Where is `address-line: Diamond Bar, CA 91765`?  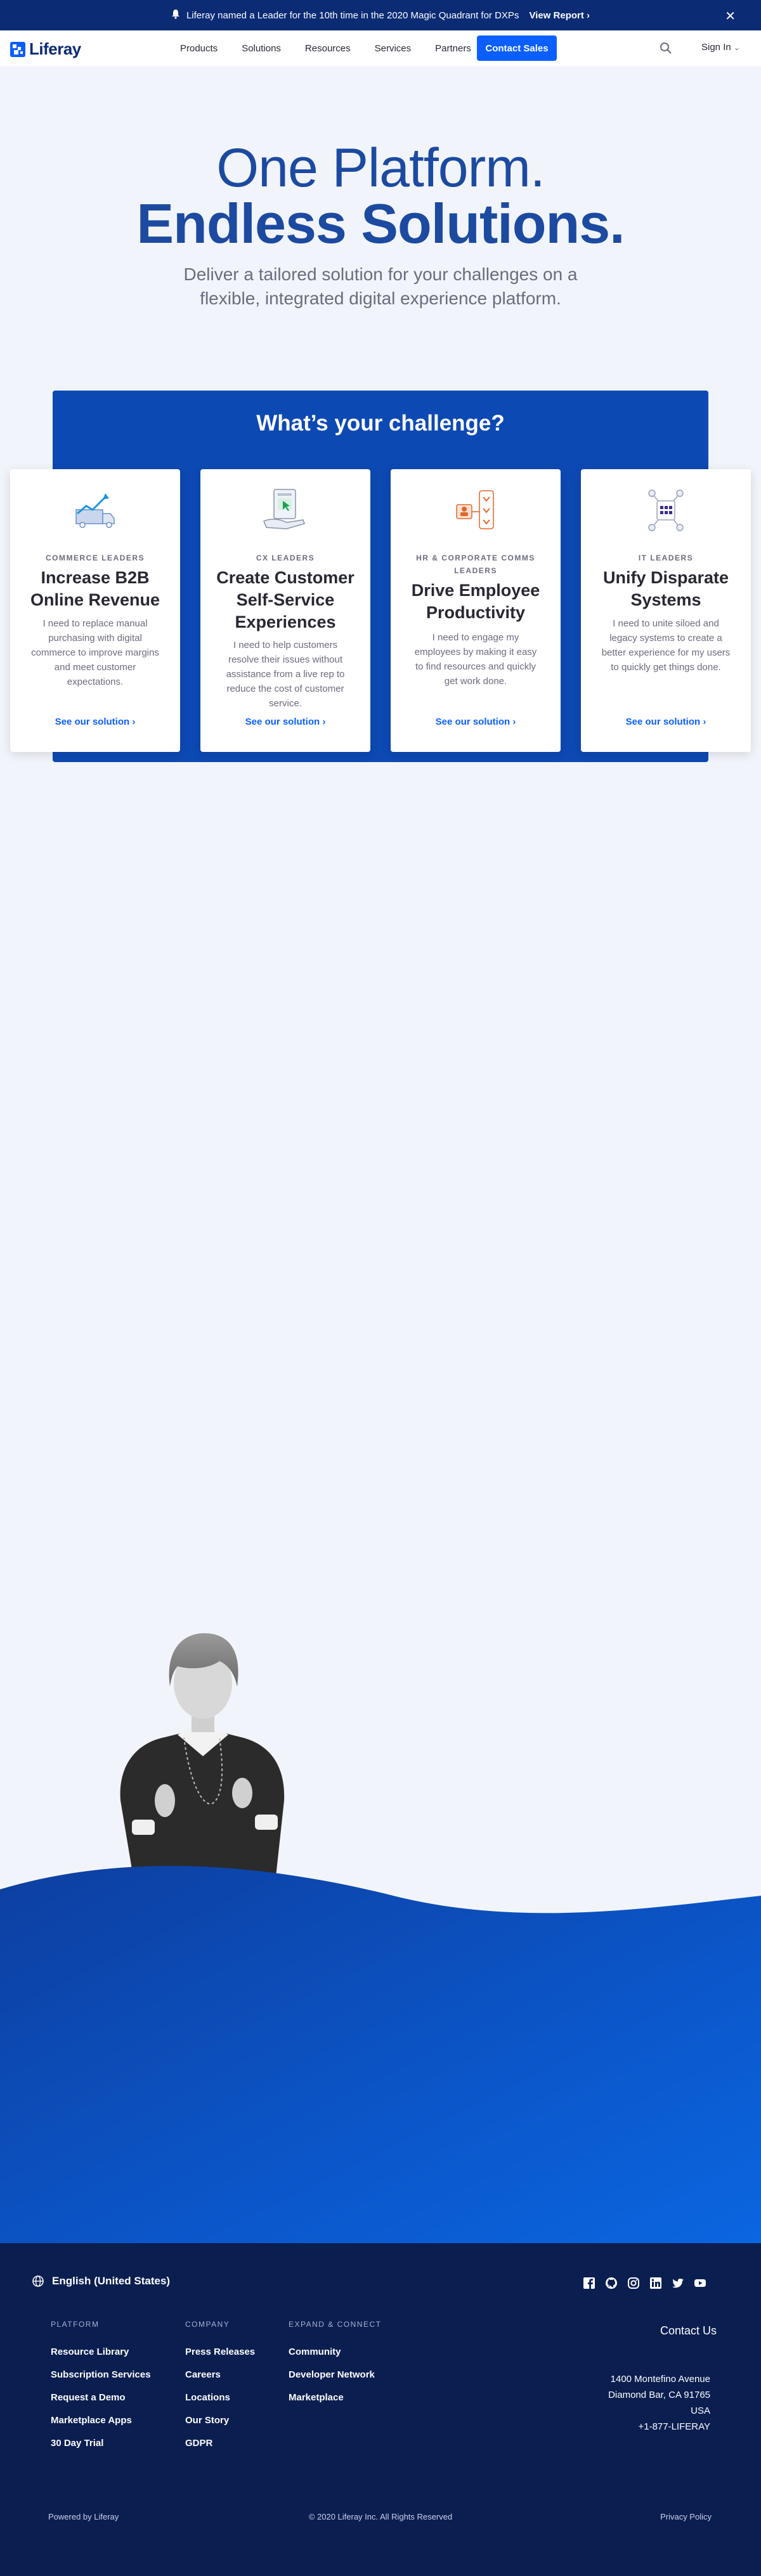 address-line: Diamond Bar, CA 91765 is located at coordinates (659, 2395).